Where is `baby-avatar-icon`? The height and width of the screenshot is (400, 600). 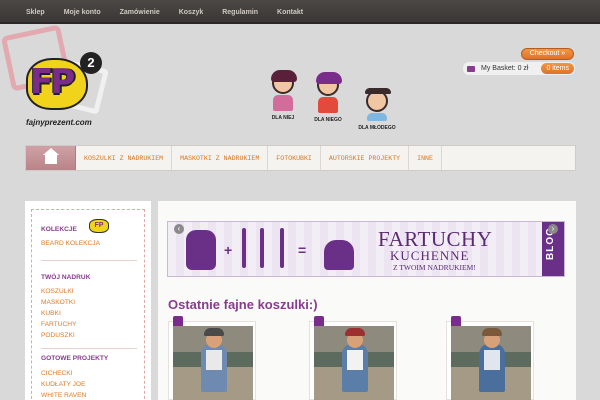
baby-avatar-icon is located at coordinates (378, 100).